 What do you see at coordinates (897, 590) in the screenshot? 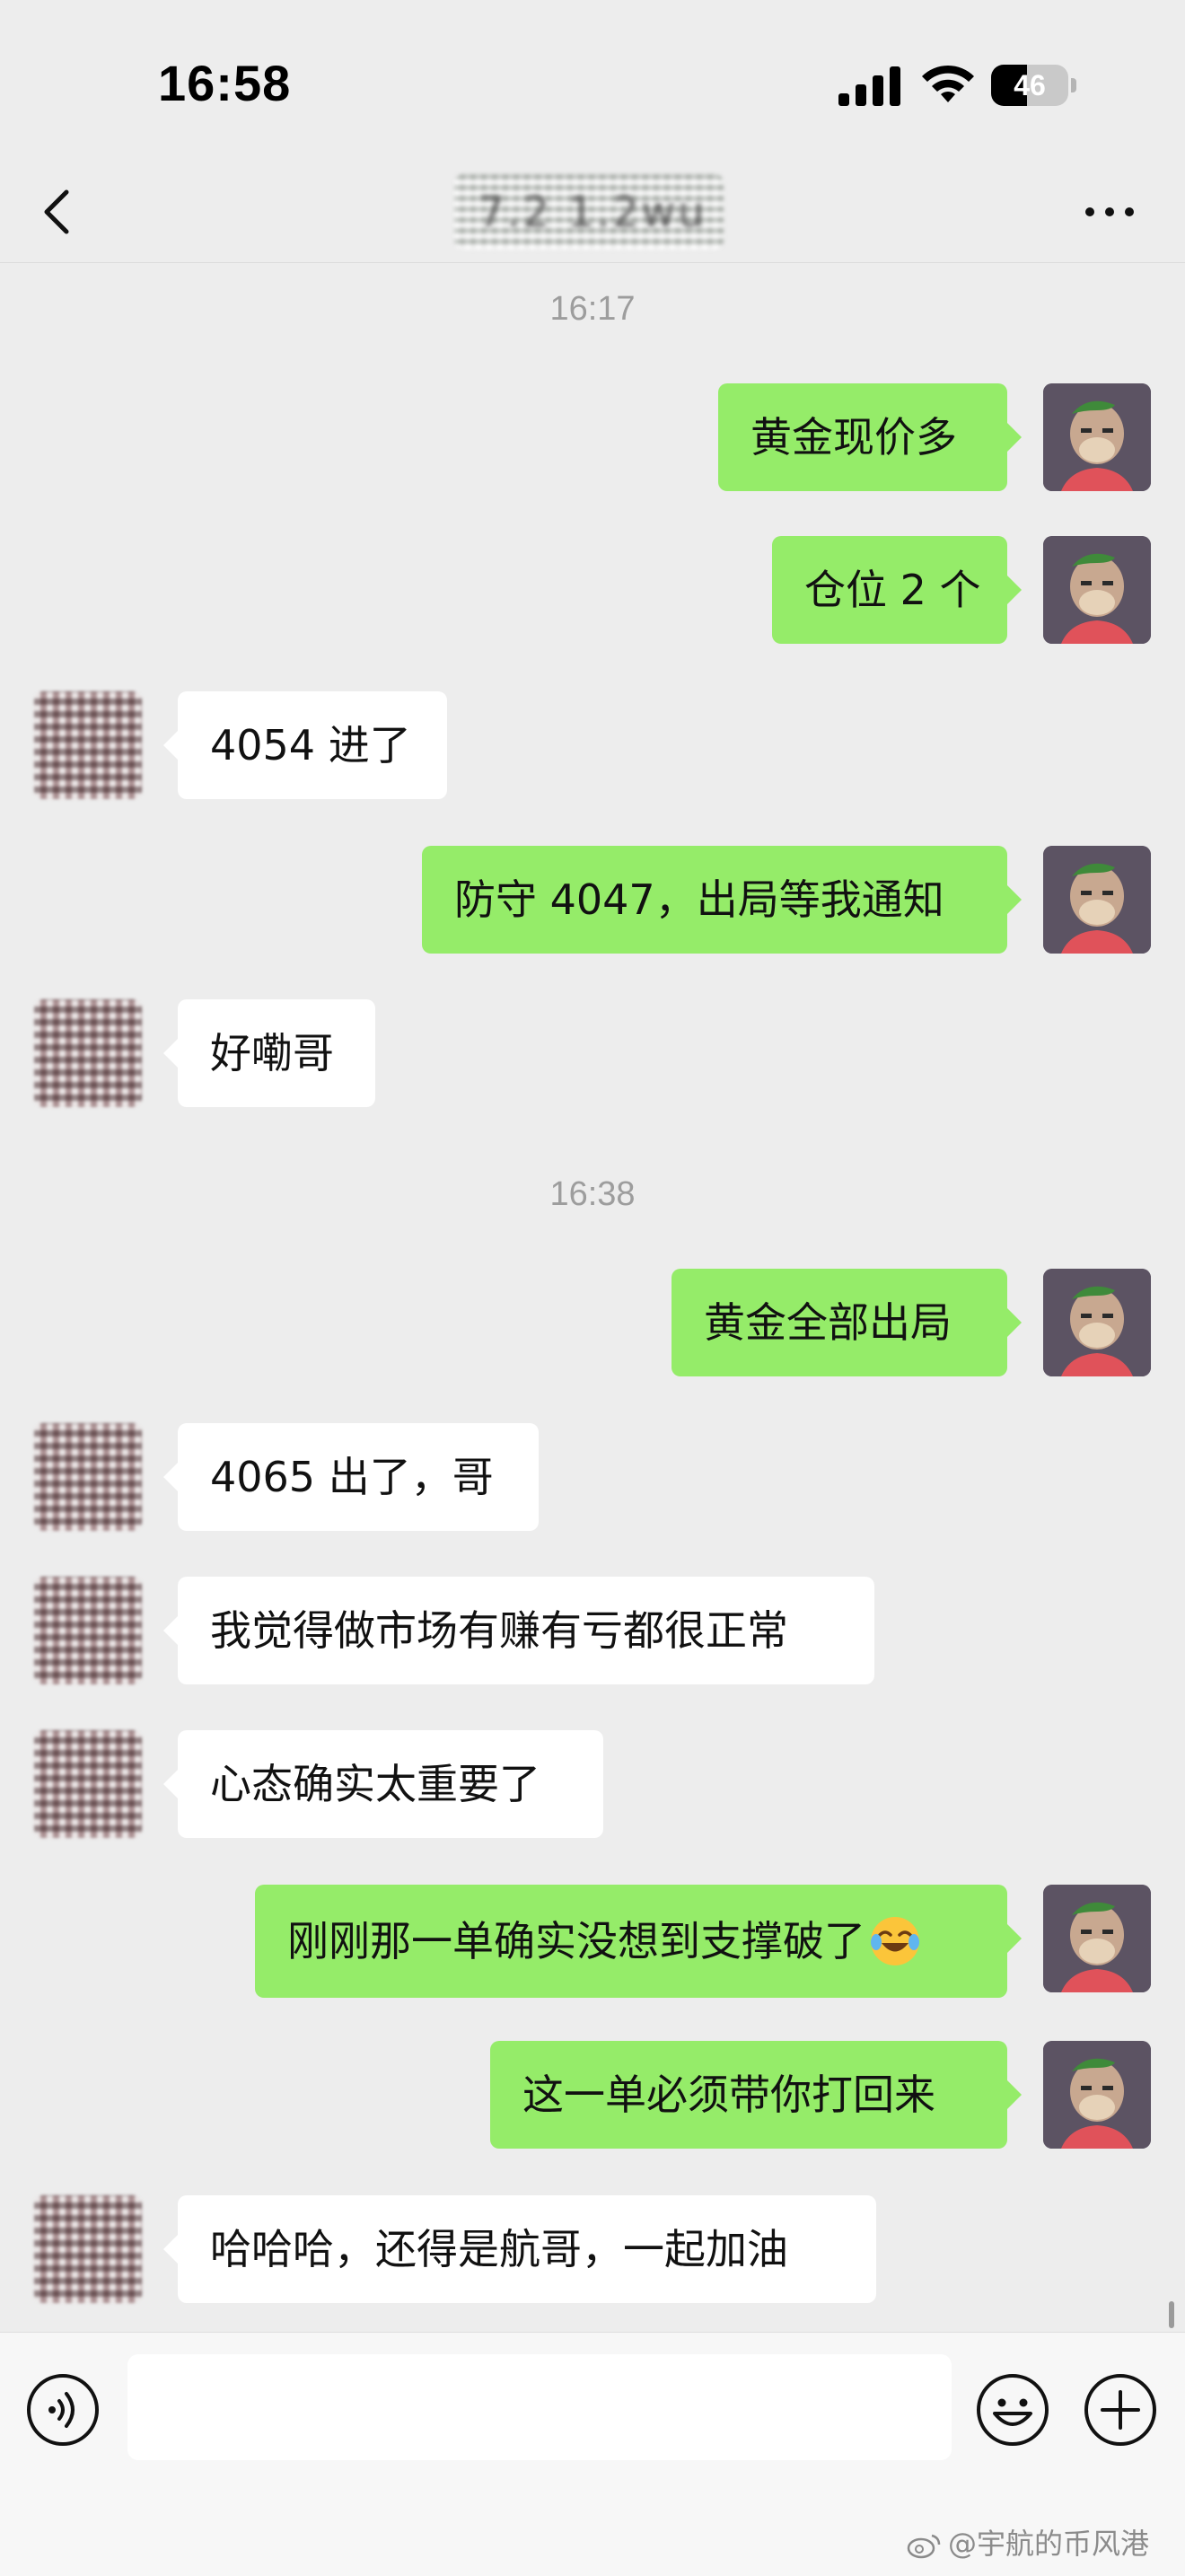
I see `message-bubble-self: 仓位 2 个` at bounding box center [897, 590].